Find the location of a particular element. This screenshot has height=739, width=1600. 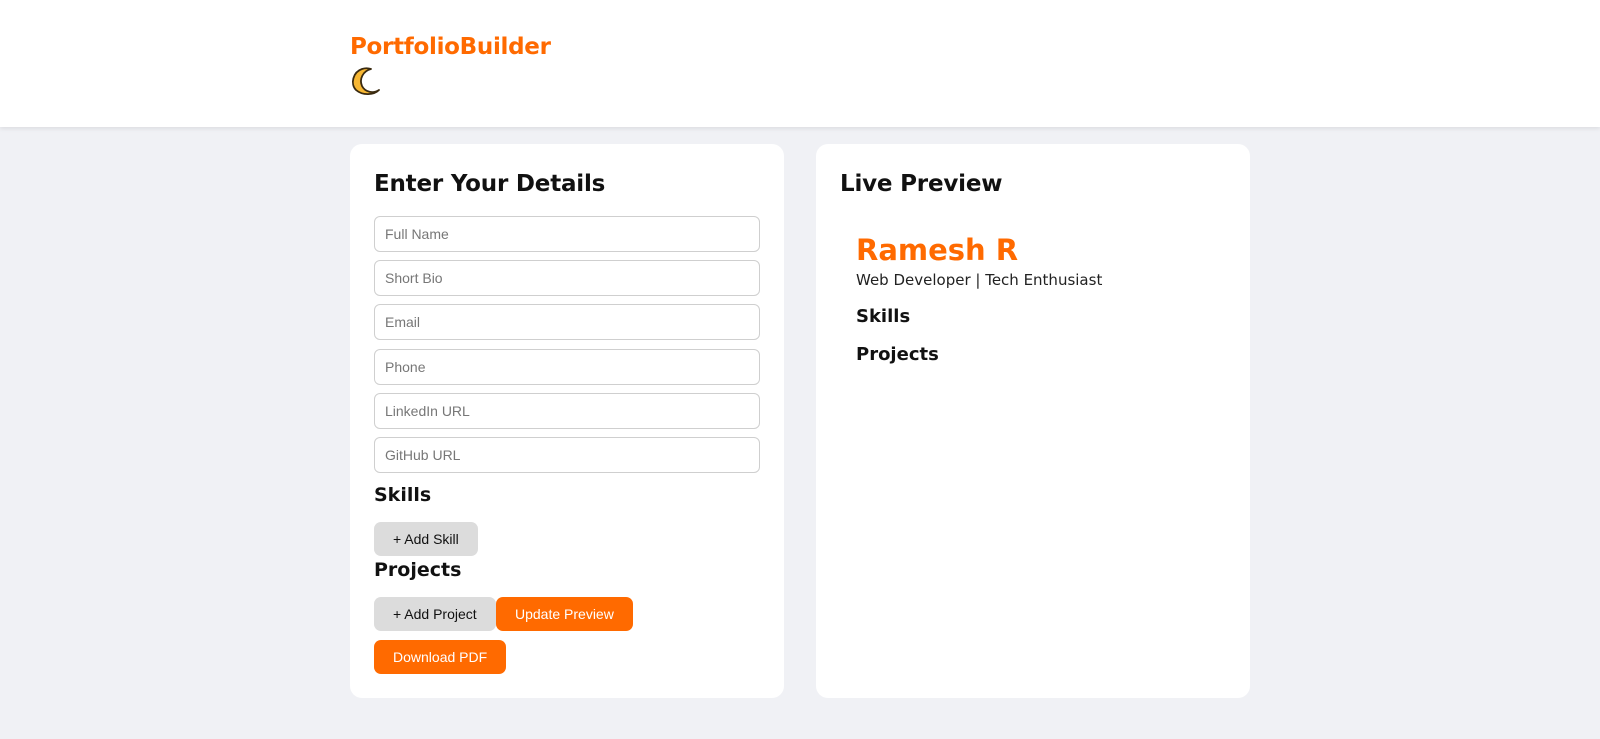

crescent-moon-icon is located at coordinates (365, 81).